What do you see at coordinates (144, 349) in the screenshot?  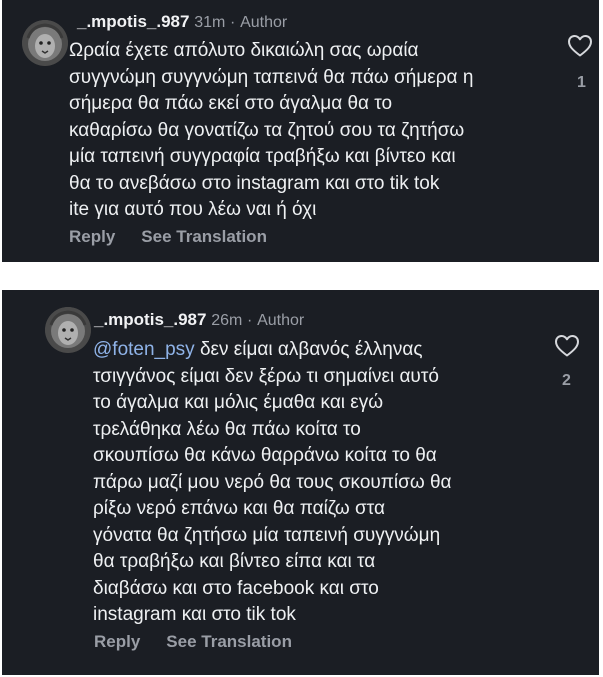 I see `user-mention-link: @foten_psy` at bounding box center [144, 349].